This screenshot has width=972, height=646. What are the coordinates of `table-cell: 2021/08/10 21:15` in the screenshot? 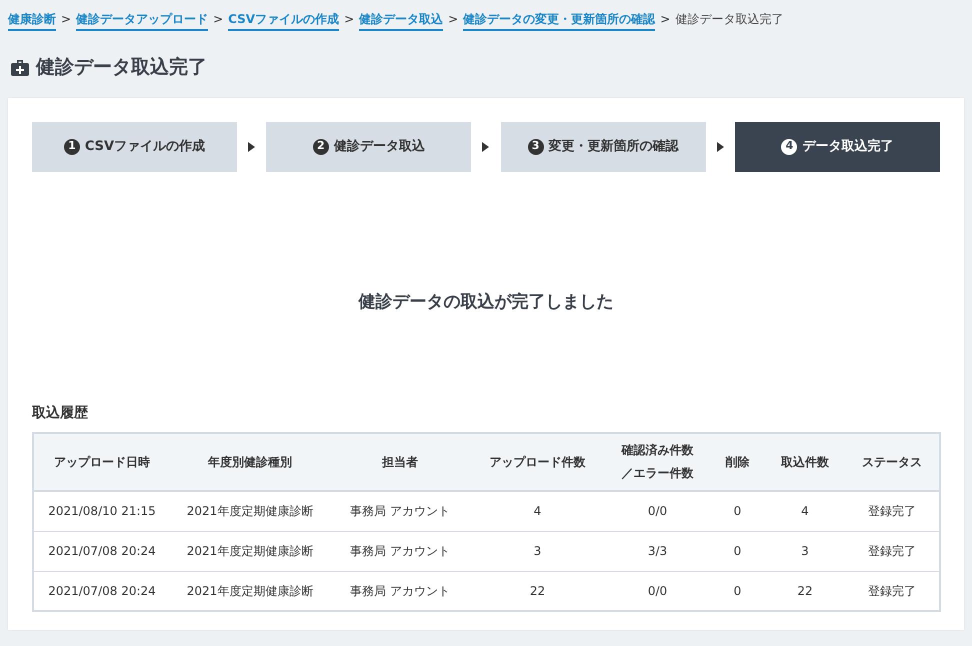 It's located at (101, 511).